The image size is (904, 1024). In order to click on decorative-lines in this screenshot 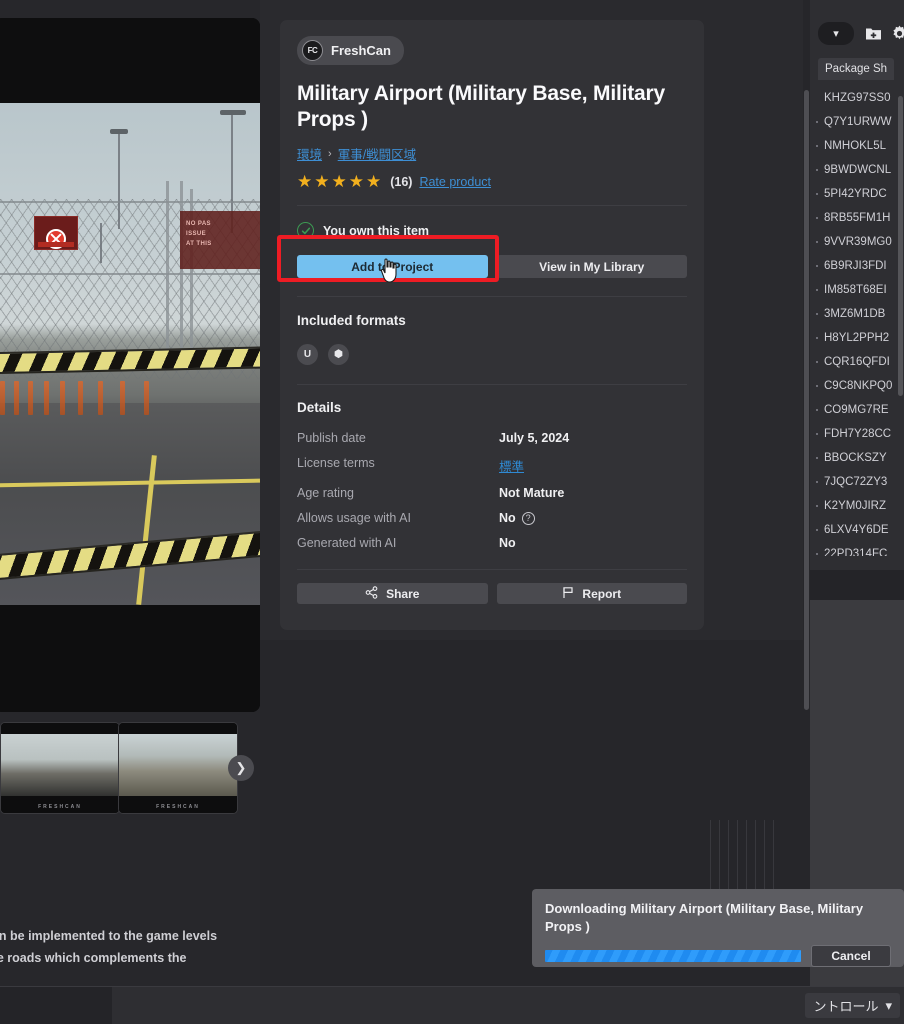, I will do `click(745, 855)`.